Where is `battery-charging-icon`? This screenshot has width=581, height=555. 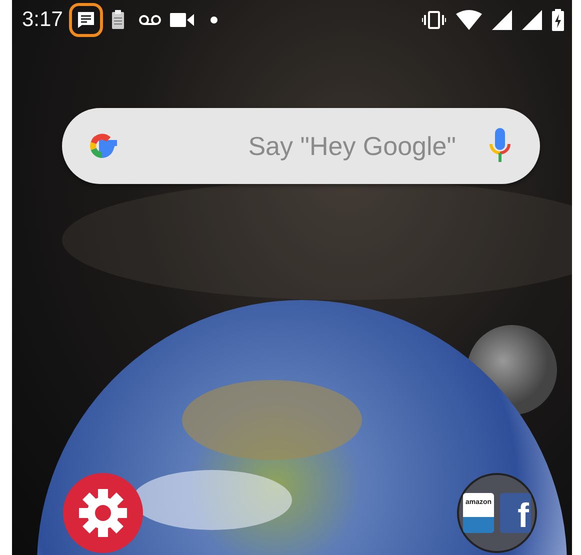
battery-charging-icon is located at coordinates (558, 20).